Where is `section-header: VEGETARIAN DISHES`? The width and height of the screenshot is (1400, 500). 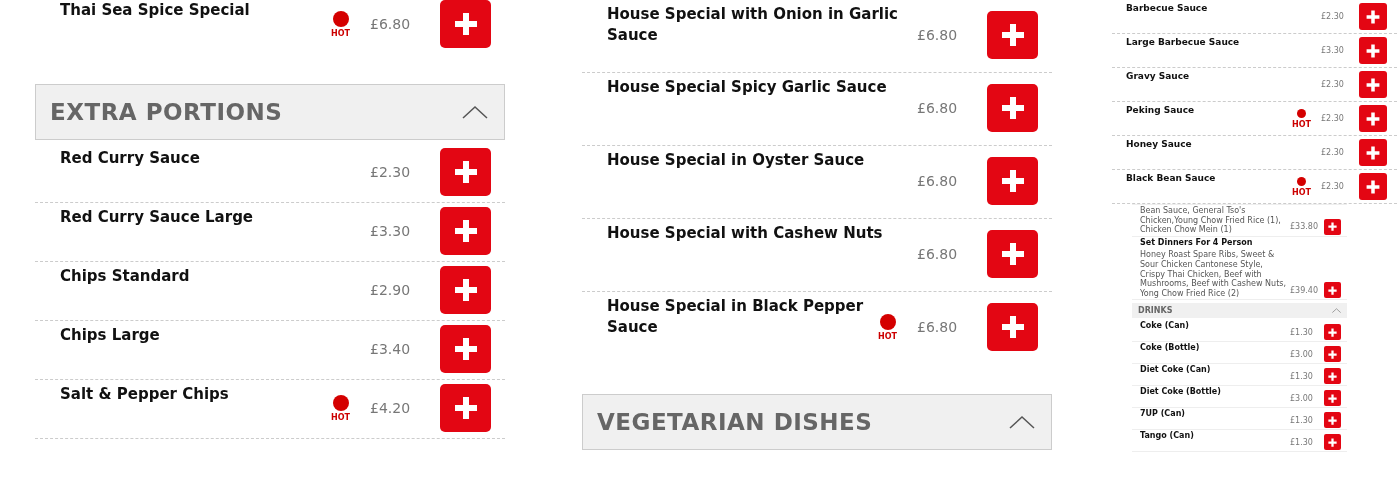
section-header: VEGETARIAN DISHES is located at coordinates (817, 422).